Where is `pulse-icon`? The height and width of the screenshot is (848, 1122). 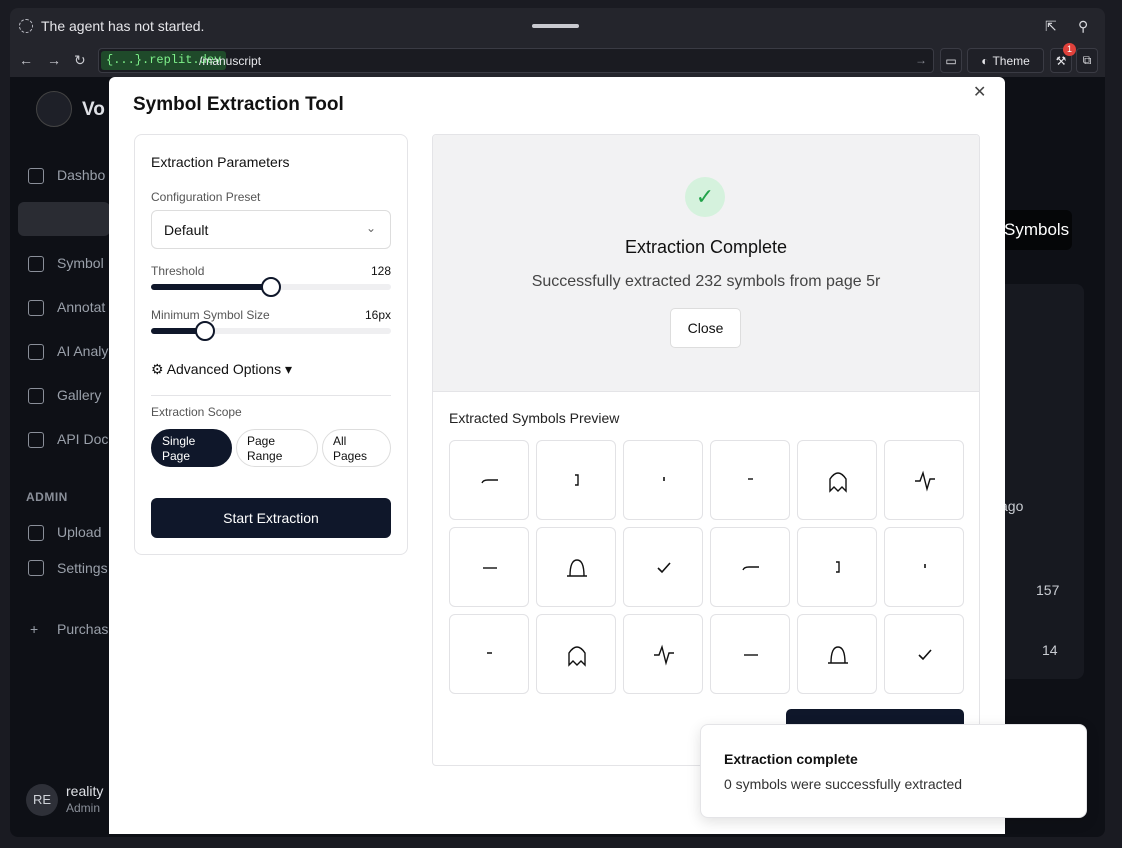
pulse-icon is located at coordinates (925, 481).